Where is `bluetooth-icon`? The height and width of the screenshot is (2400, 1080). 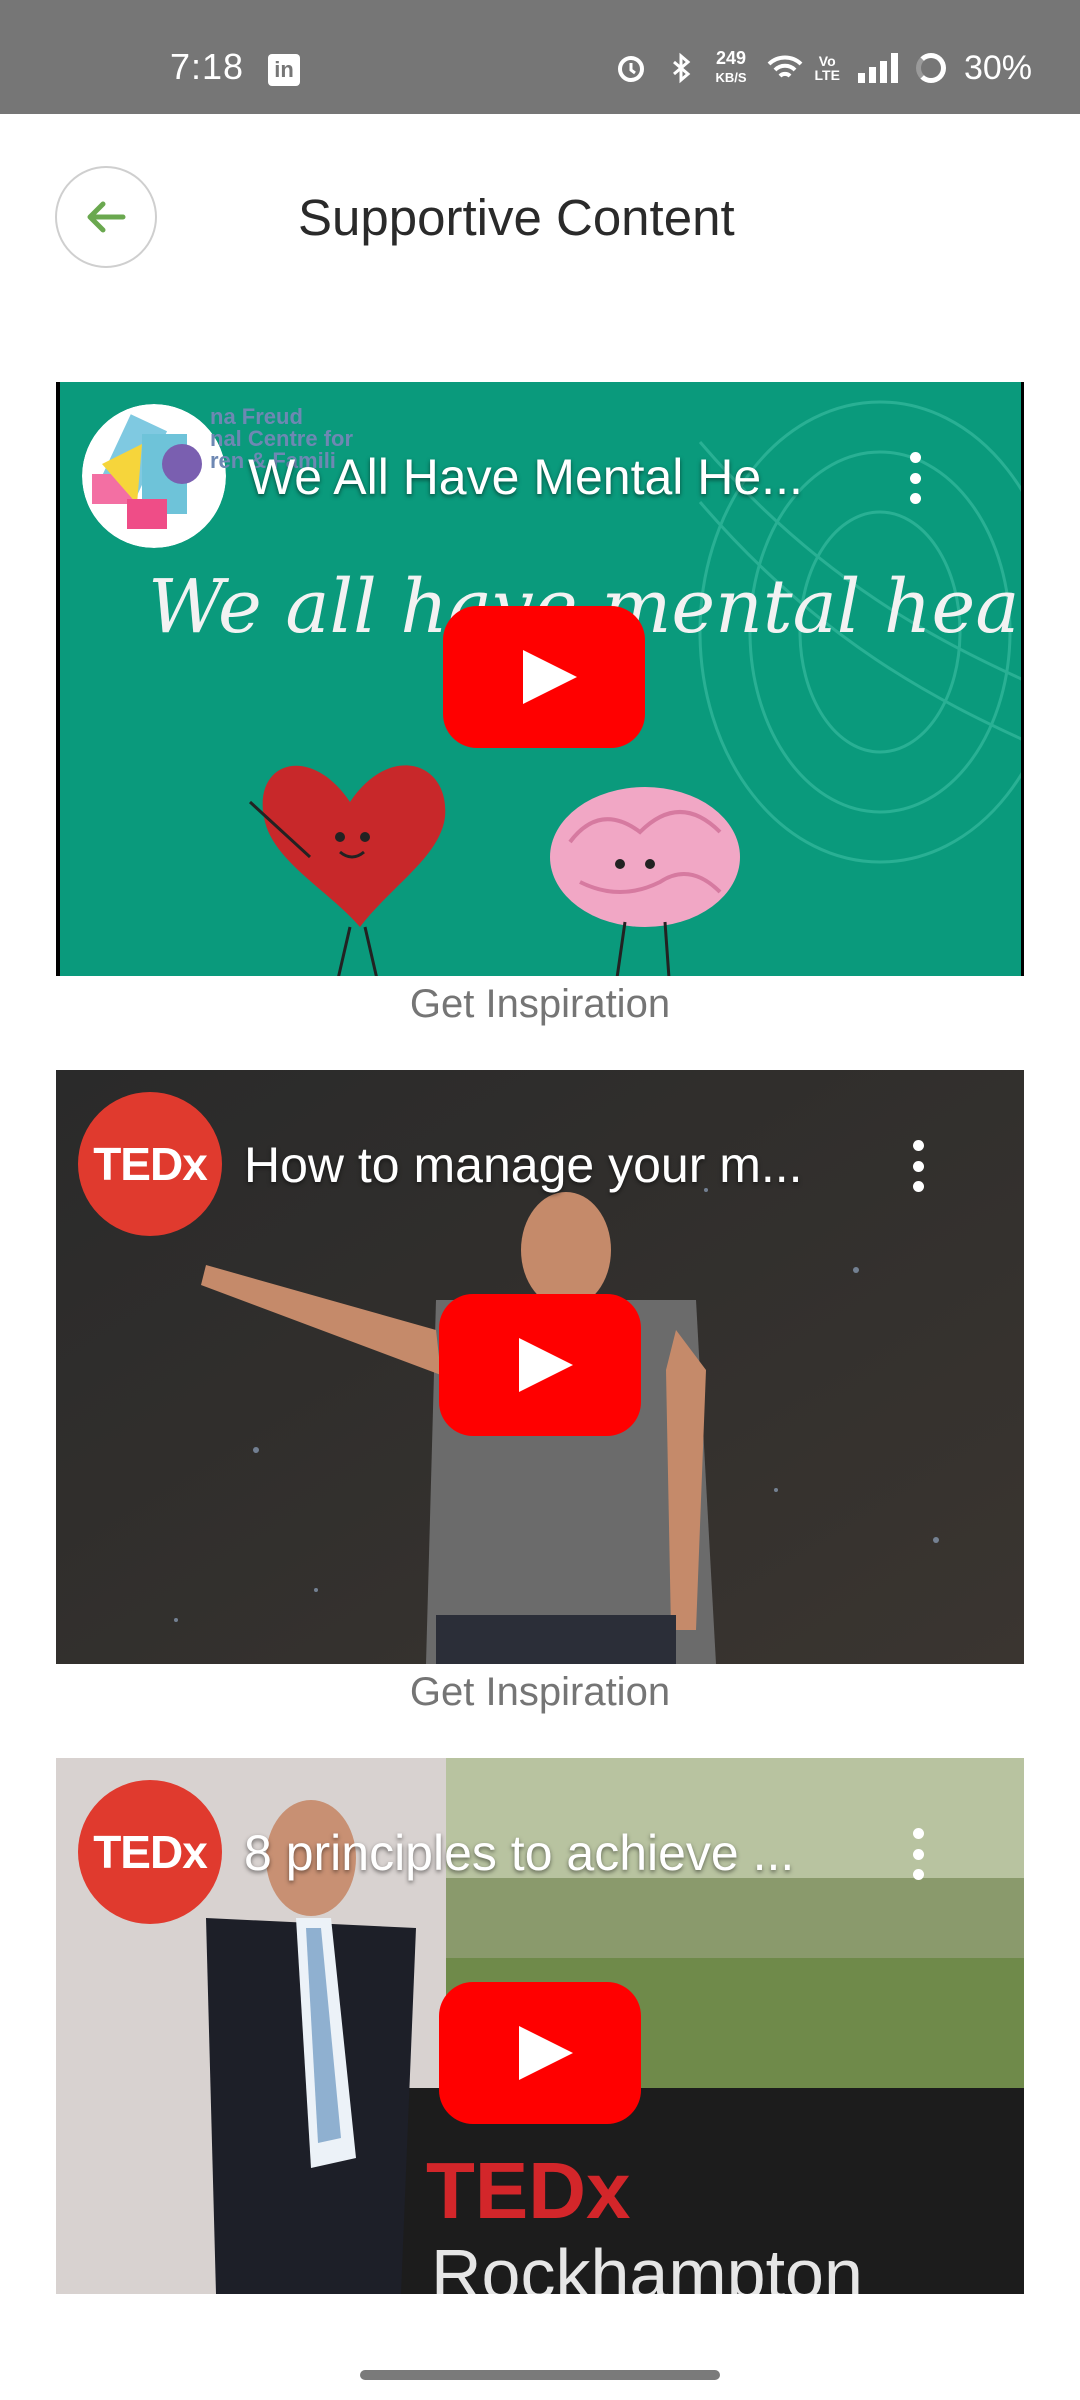
bluetooth-icon is located at coordinates (681, 68).